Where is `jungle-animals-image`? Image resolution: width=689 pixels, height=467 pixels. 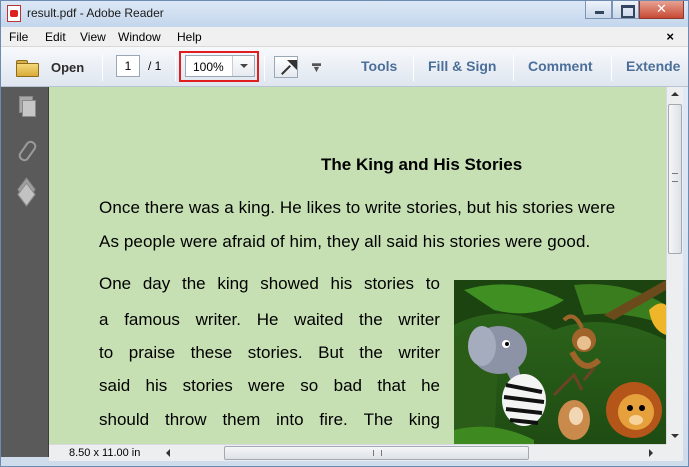
jungle-animals-image is located at coordinates (560, 362).